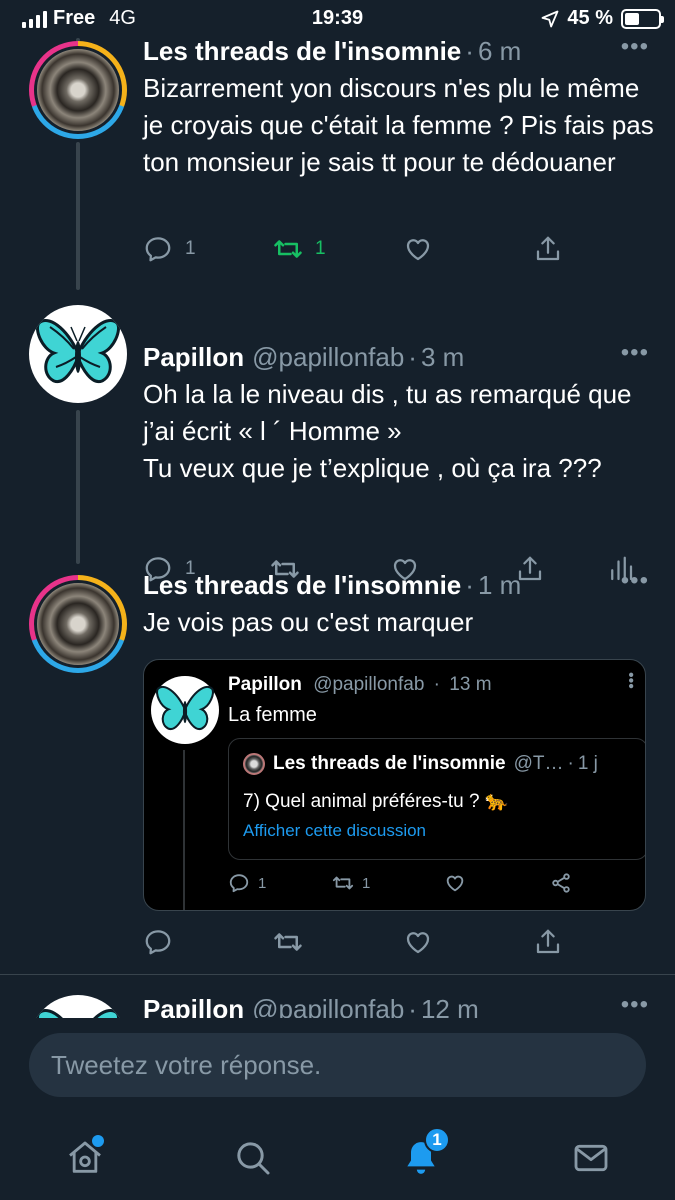 Image resolution: width=675 pixels, height=1200 pixels. I want to click on notification-badge: 1, so click(437, 1140).